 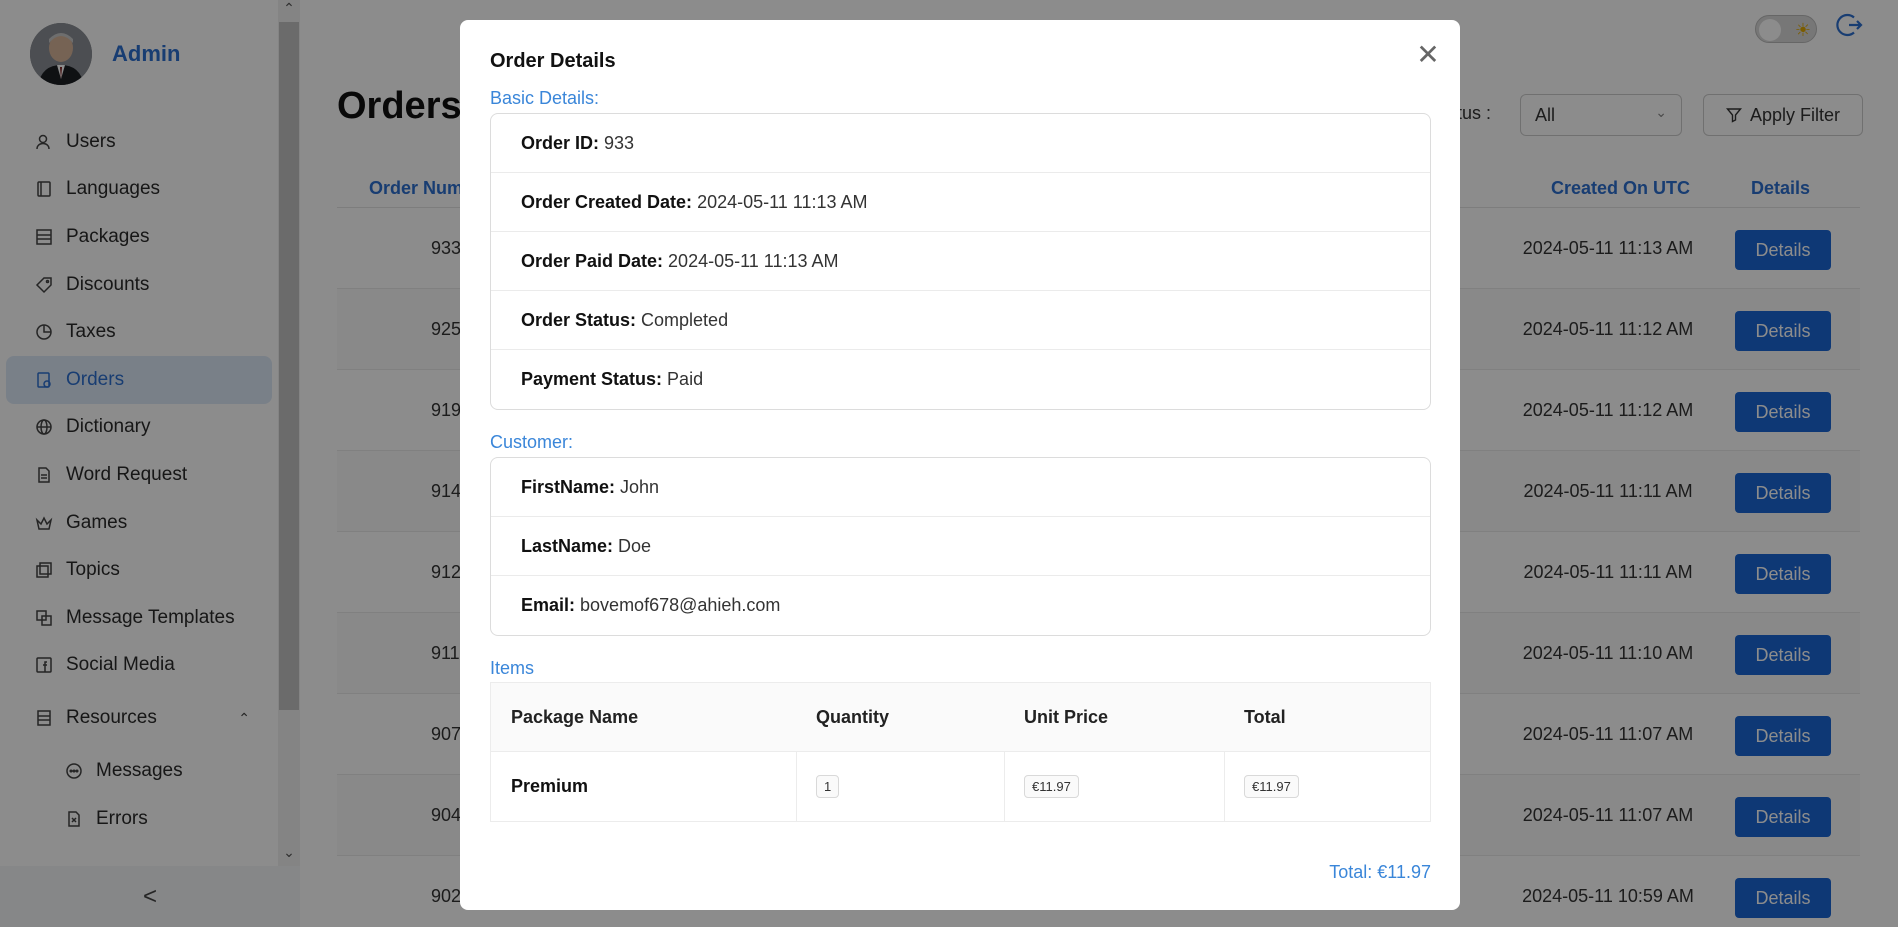 I want to click on detail-key: Order Status:, so click(x=579, y=319).